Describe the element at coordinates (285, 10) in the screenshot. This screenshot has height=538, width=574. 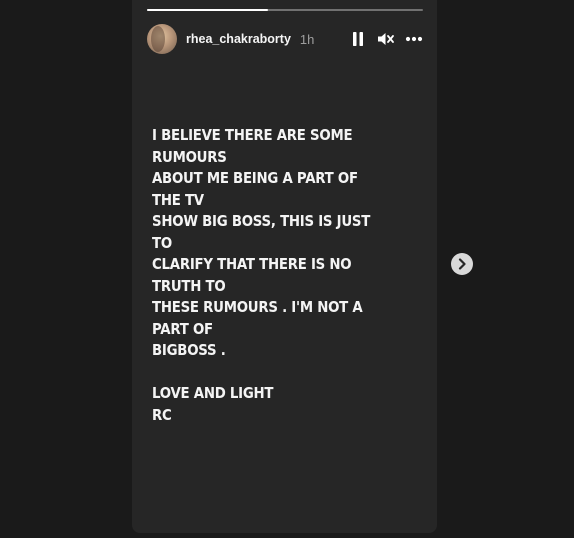
I see `story-progress-bar` at that location.